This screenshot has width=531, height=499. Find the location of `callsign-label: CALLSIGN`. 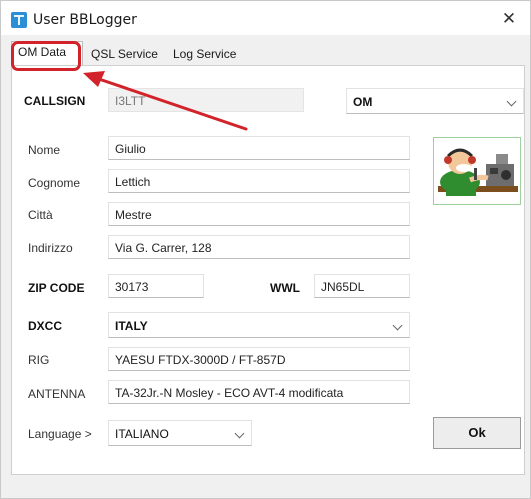

callsign-label: CALLSIGN is located at coordinates (55, 101).